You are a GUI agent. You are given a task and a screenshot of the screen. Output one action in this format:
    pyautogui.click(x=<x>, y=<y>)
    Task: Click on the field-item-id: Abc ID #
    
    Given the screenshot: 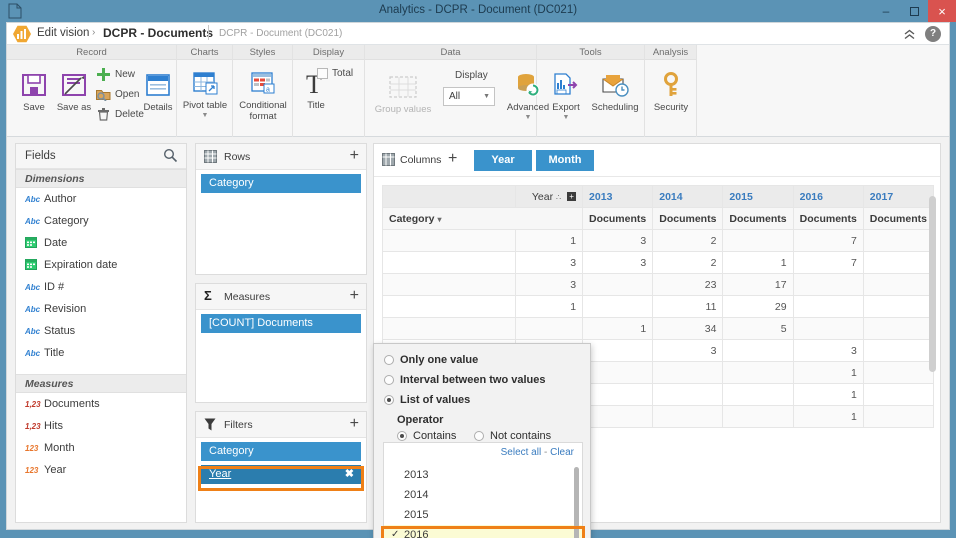 What is the action you would take?
    pyautogui.click(x=101, y=287)
    